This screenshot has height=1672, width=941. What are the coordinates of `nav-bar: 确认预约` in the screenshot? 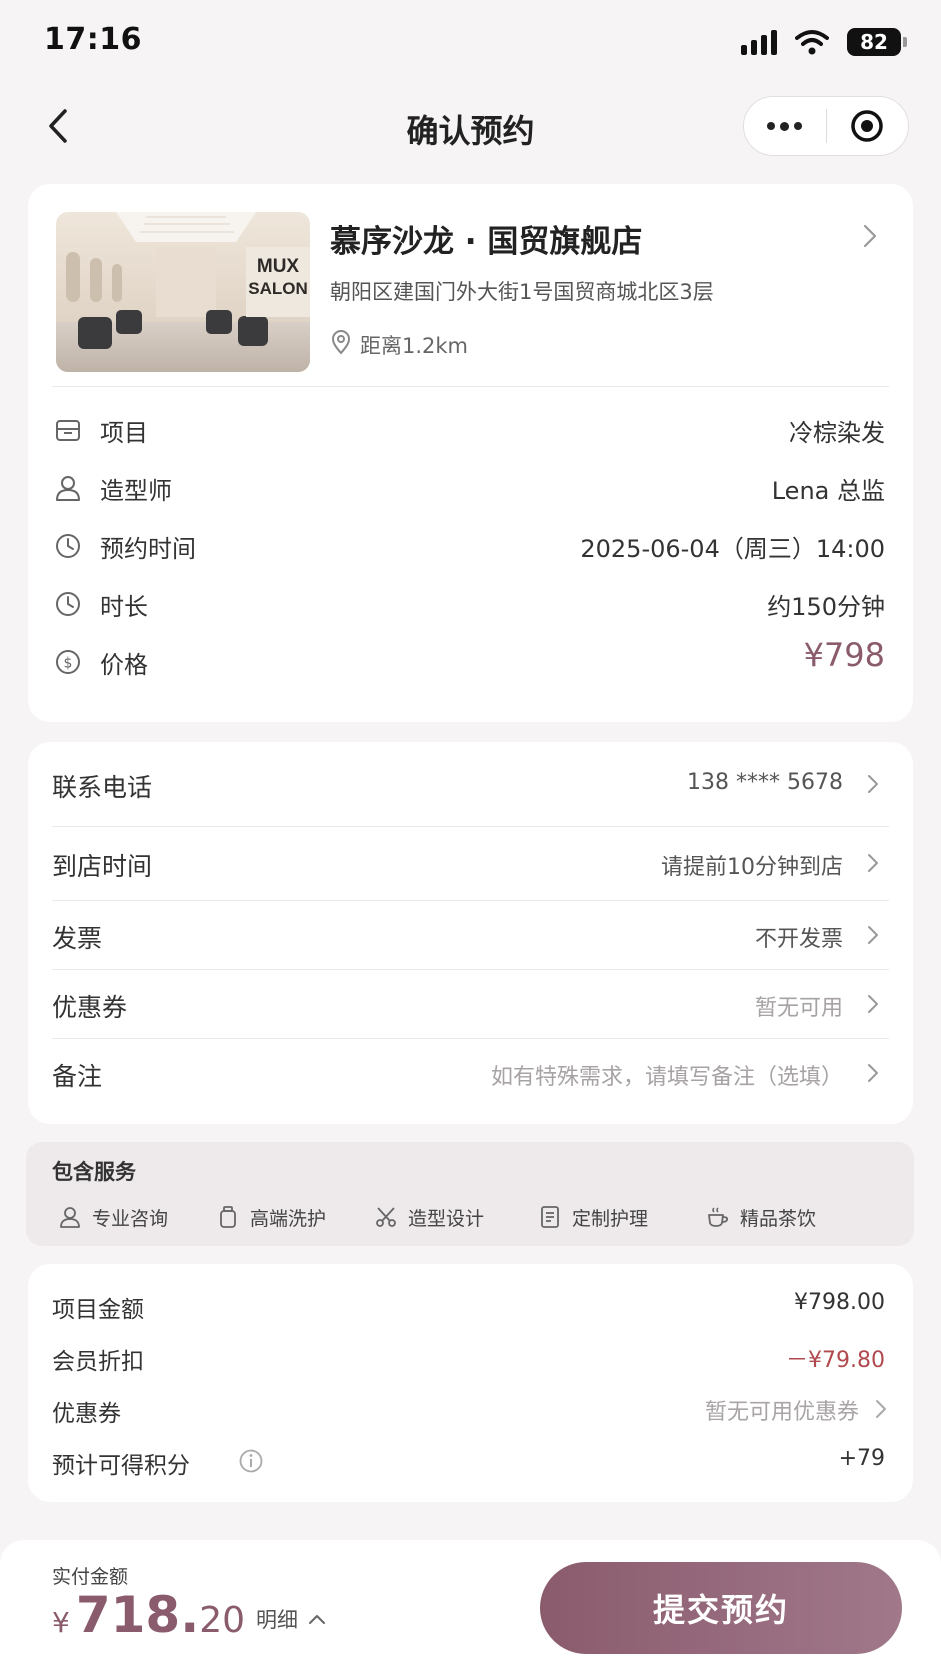 It's located at (470, 126).